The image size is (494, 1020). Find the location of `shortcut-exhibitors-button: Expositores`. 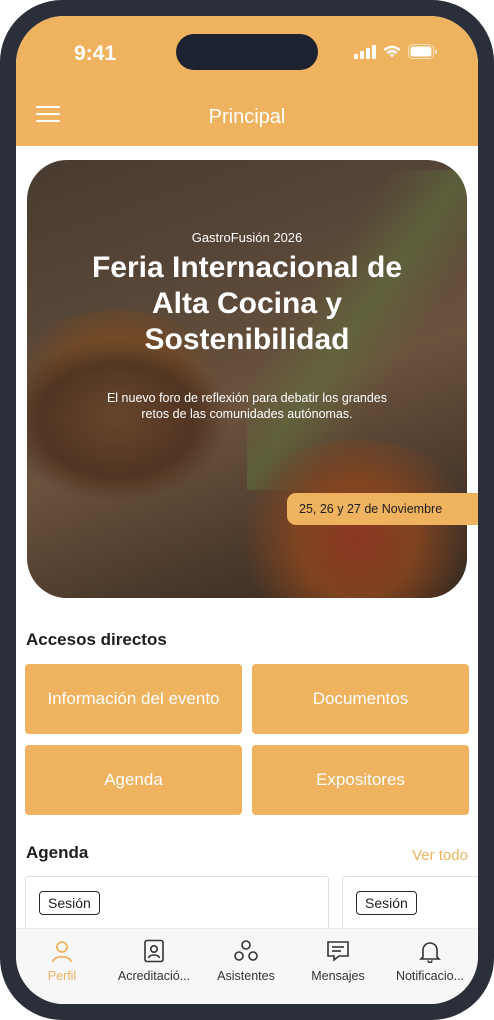

shortcut-exhibitors-button: Expositores is located at coordinates (360, 780).